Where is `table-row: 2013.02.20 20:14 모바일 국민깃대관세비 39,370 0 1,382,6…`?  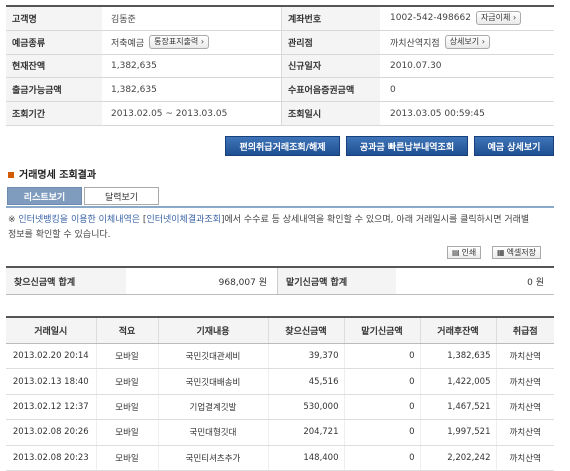 table-row: 2013.02.20 20:14 모바일 국민깃대관세비 39,370 0 1,382,6… is located at coordinates (280, 356).